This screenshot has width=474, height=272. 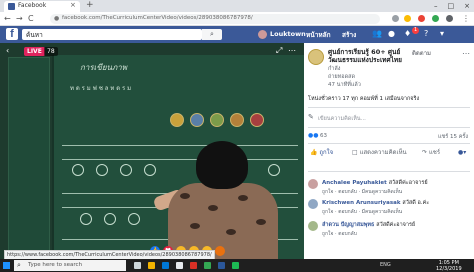 What do you see at coordinates (311, 117) in the screenshot?
I see `caption-icon: ✎` at bounding box center [311, 117].